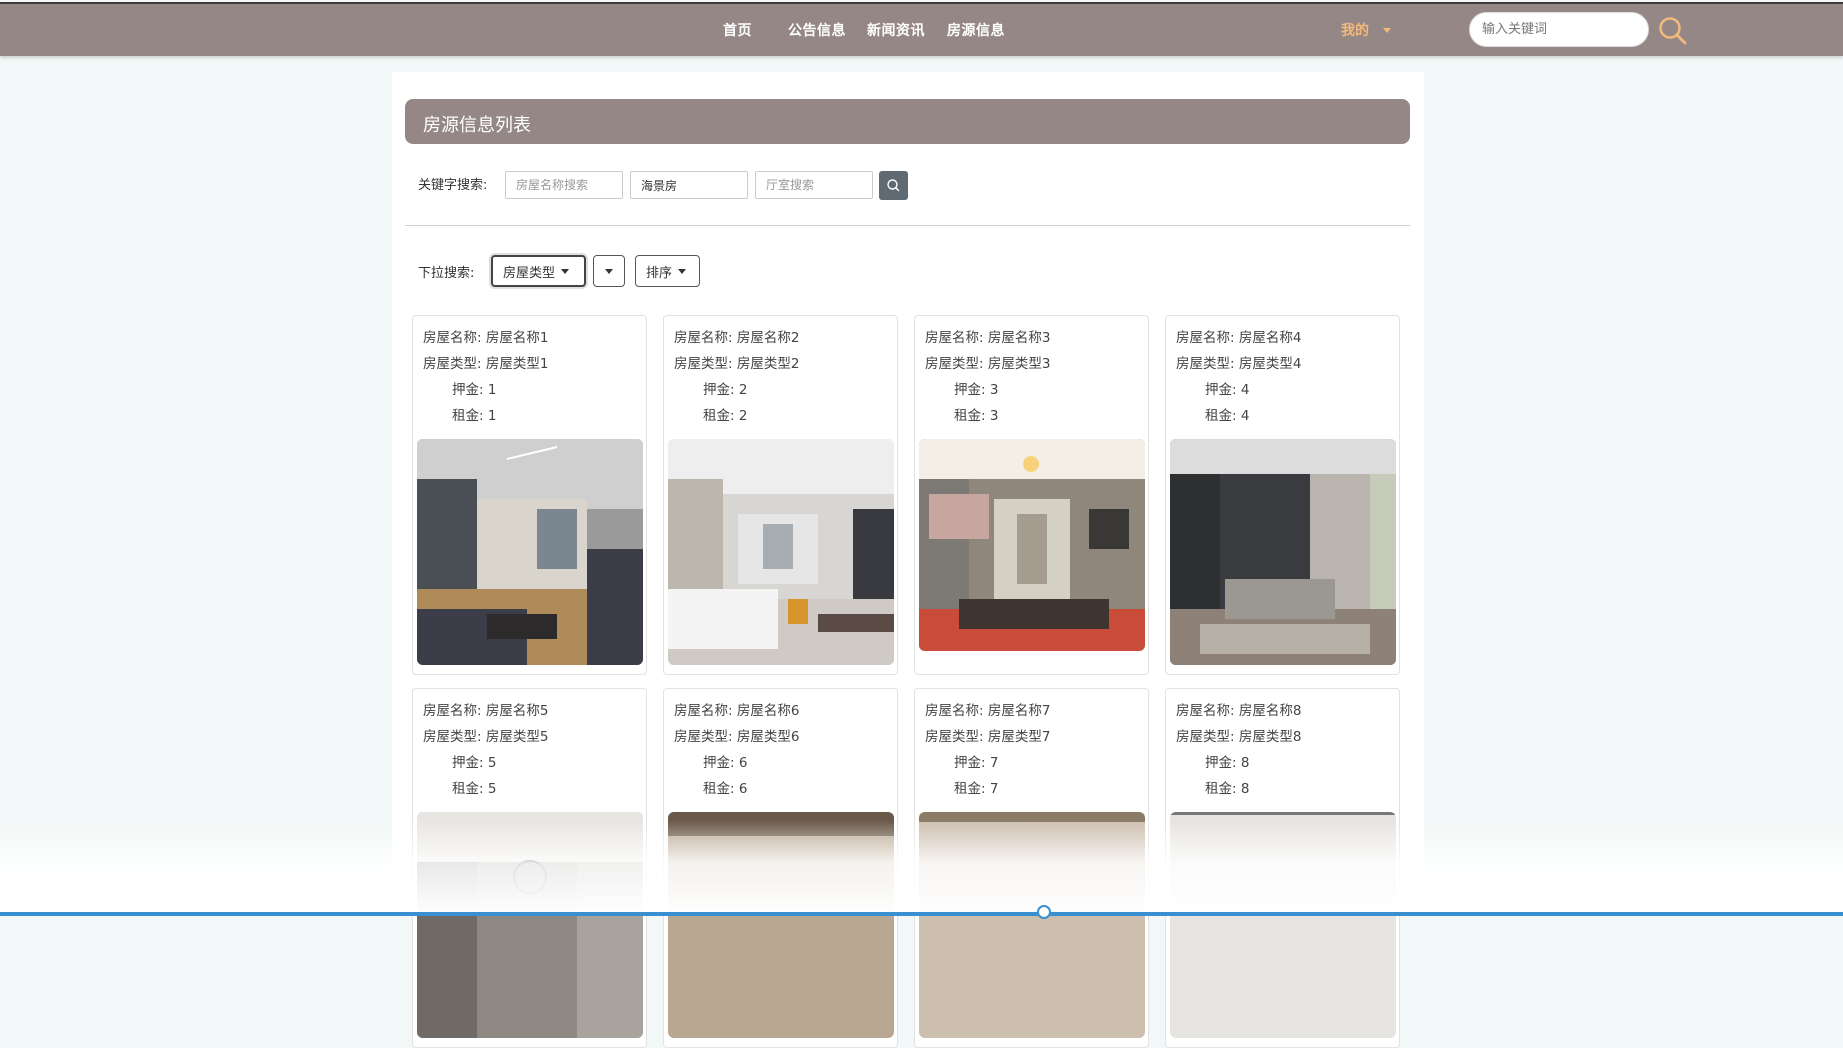 This screenshot has width=1843, height=1048. I want to click on nav-houses: 房源信息, so click(976, 30).